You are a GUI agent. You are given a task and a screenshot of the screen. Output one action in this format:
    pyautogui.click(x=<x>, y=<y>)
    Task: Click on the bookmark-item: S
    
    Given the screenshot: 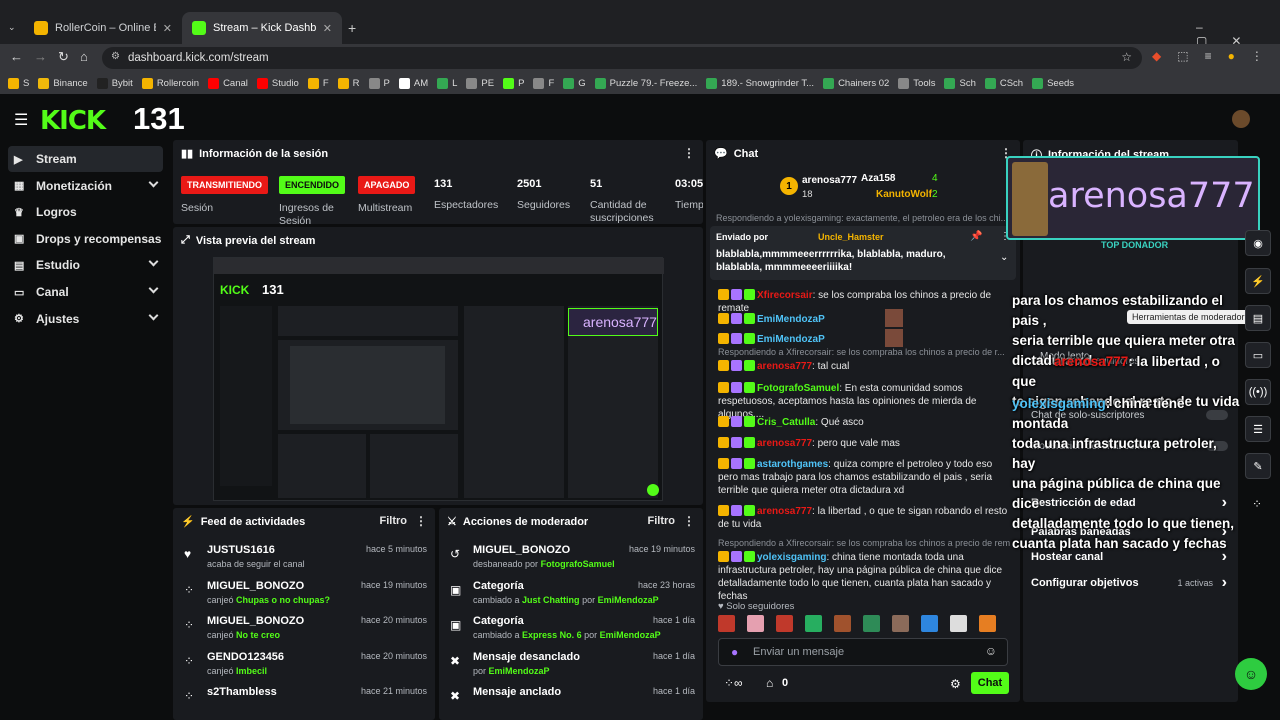 What is the action you would take?
    pyautogui.click(x=18, y=83)
    